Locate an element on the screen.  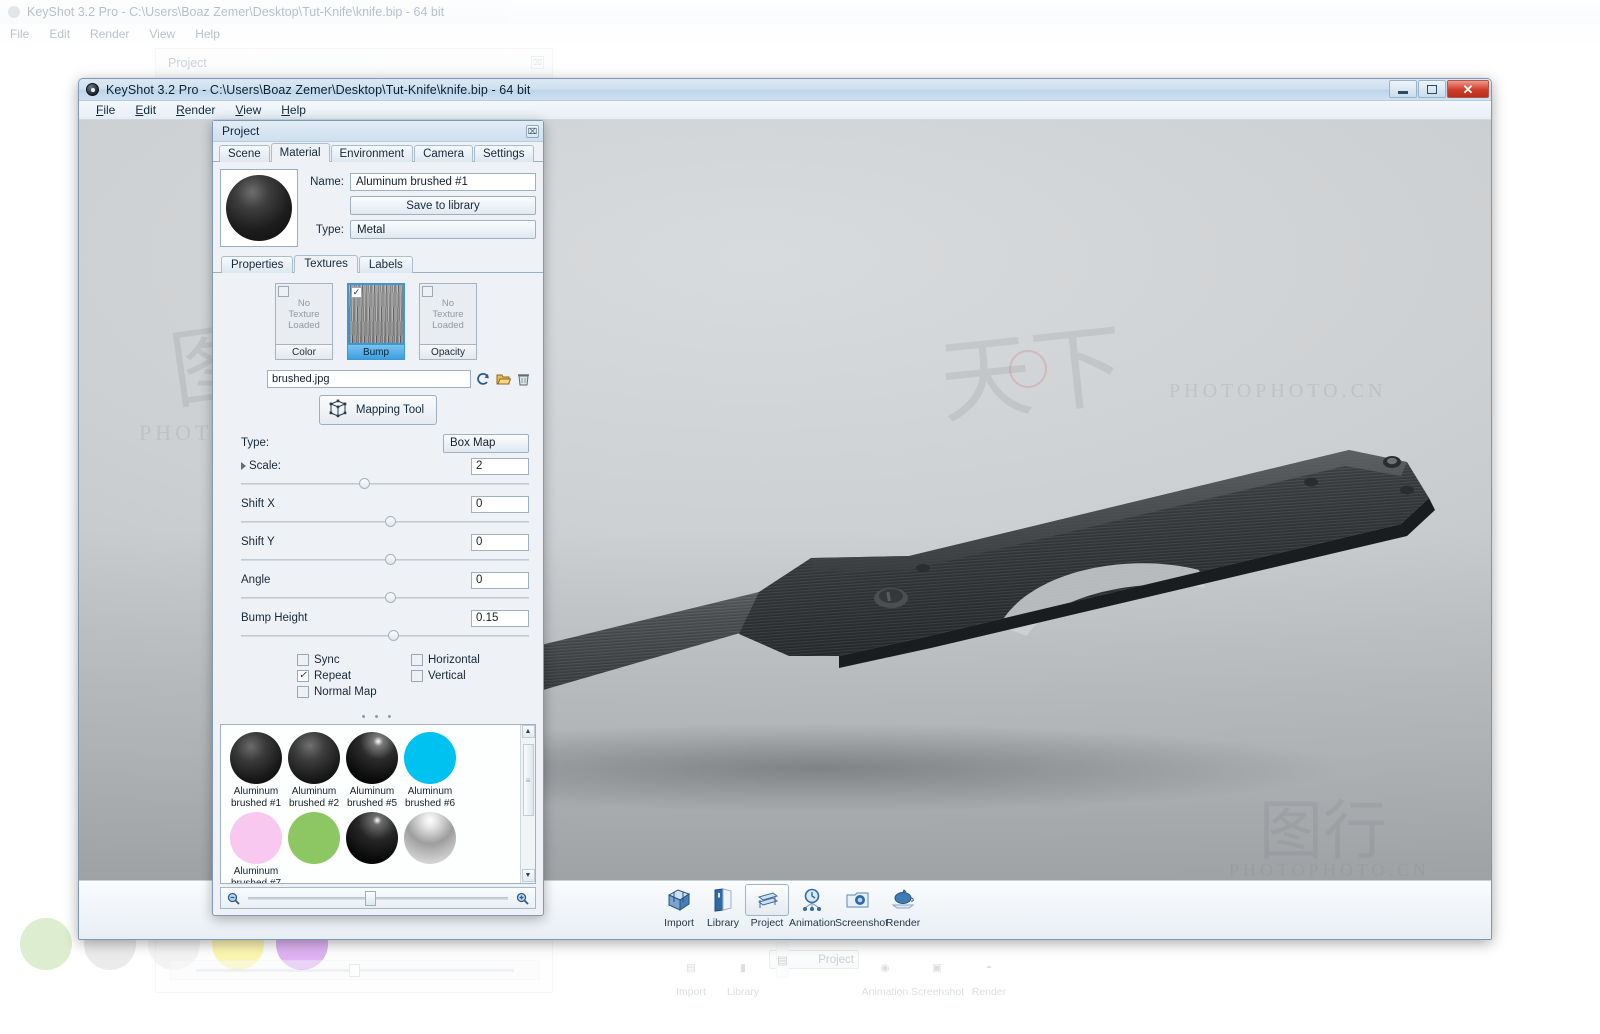
background-menu-view: View is located at coordinates (162, 34).